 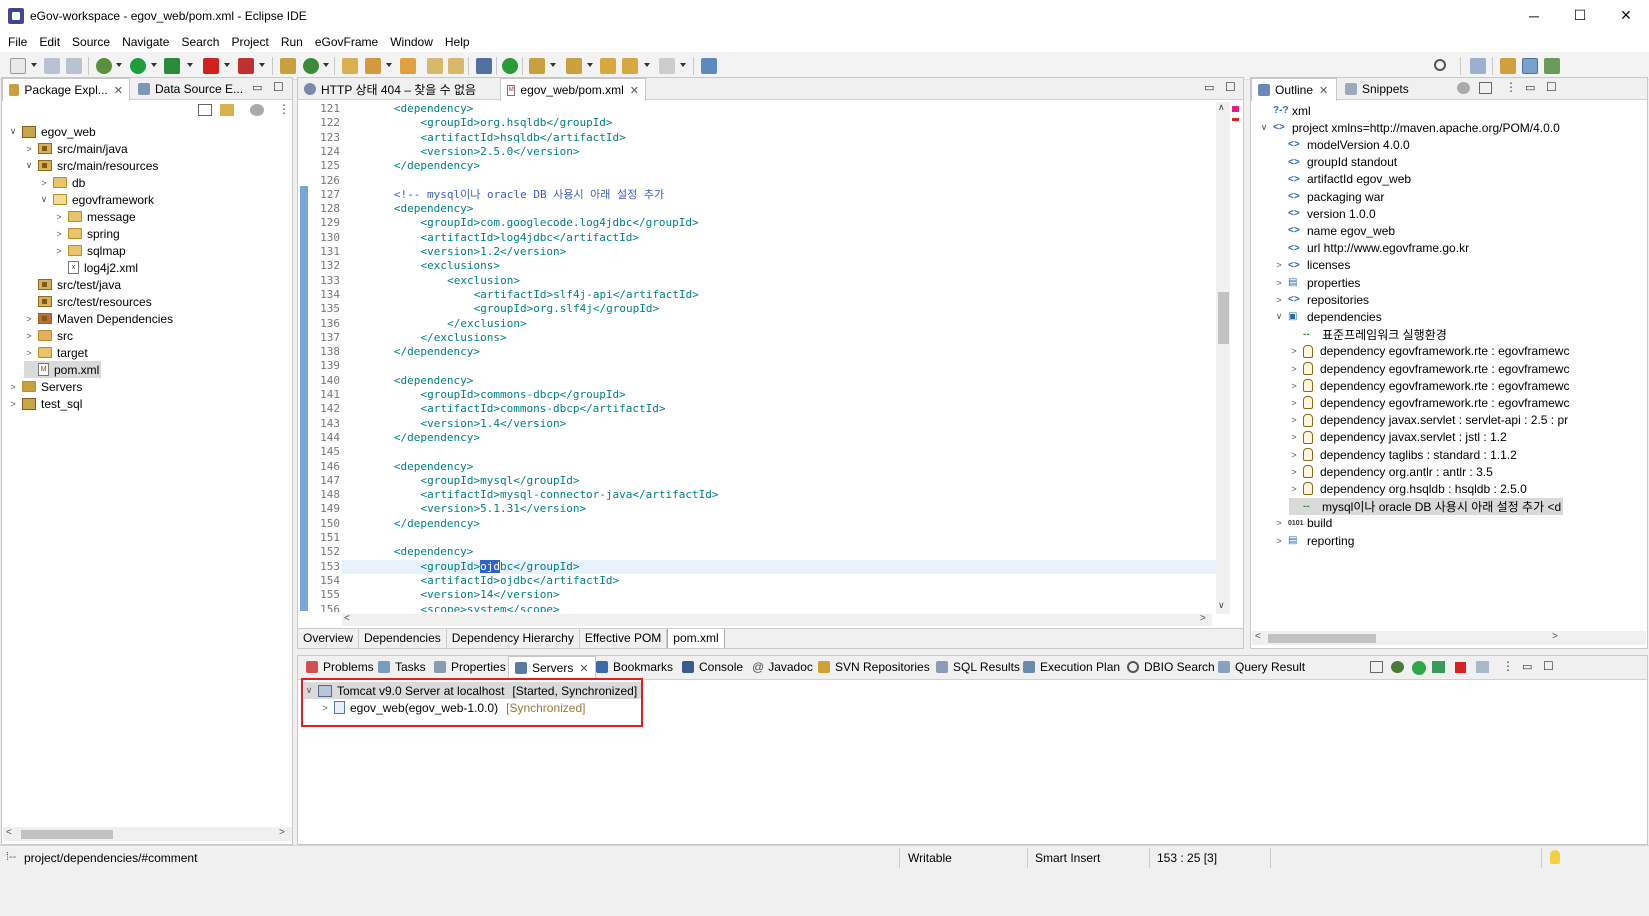 What do you see at coordinates (1508, 666) in the screenshot?
I see `view-menu-icon: ⋮` at bounding box center [1508, 666].